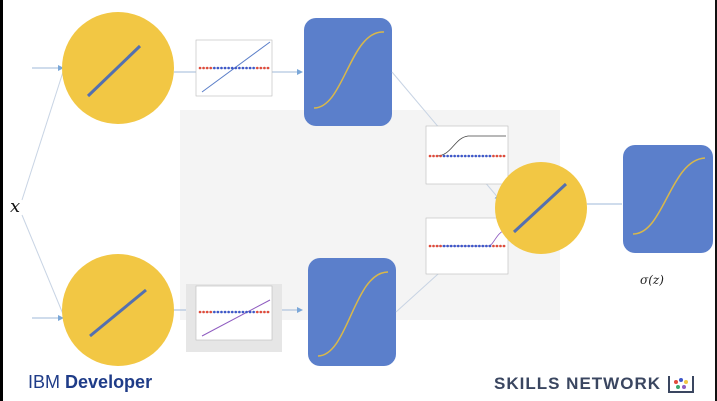 The image size is (717, 401). I want to click on plot-linear-top, so click(234, 68).